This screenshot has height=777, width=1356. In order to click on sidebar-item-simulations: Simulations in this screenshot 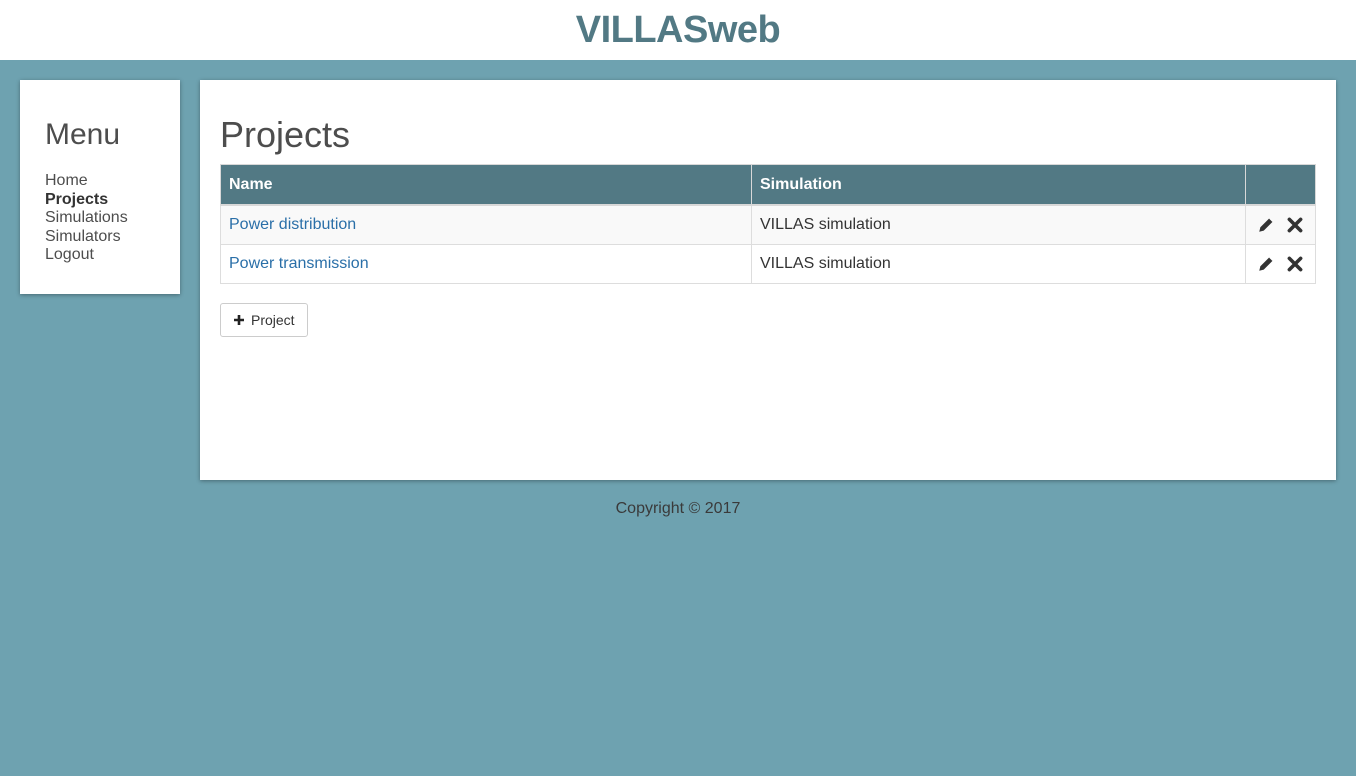, I will do `click(86, 218)`.